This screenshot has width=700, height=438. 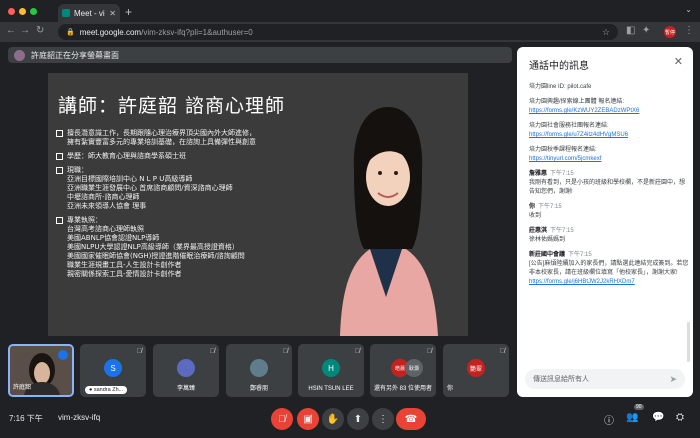 I want to click on slide-bullet: 學歷：師大教育心理與諮商學系碩士班, so click(x=188, y=156).